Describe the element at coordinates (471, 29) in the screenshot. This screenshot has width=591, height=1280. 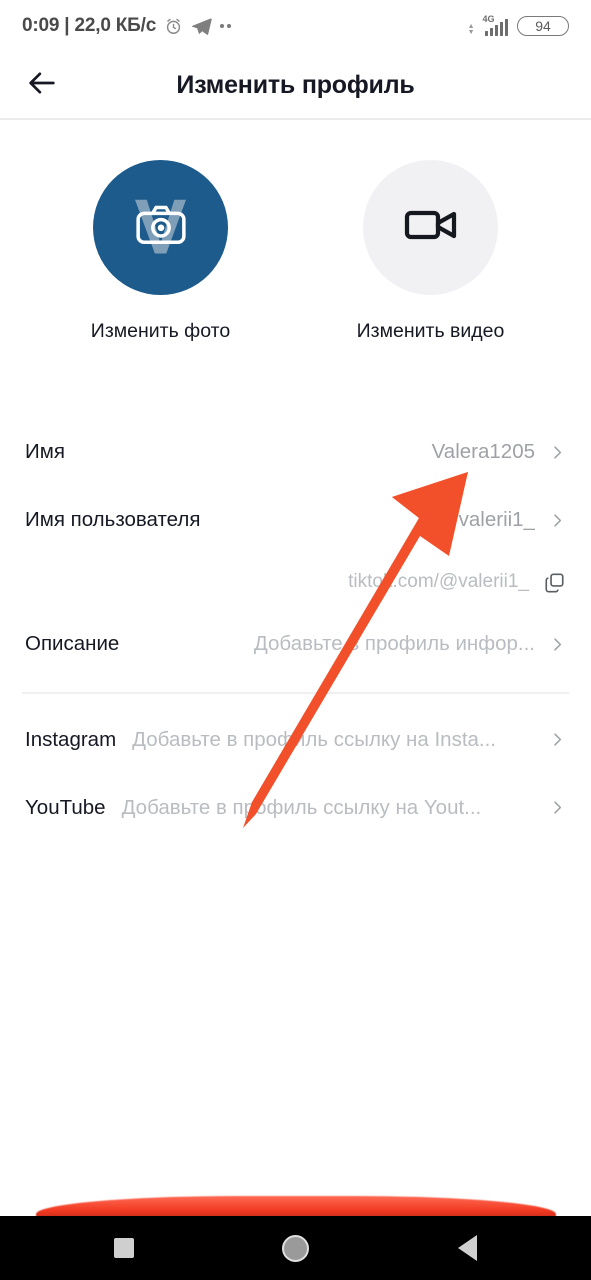
I see `data-transfer-icon: ▲ ▼` at that location.